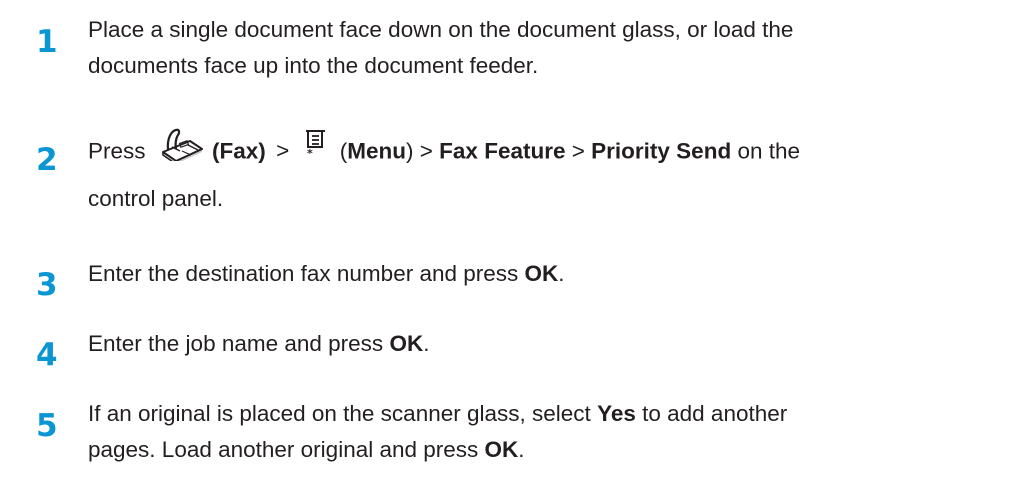  Describe the element at coordinates (47, 285) in the screenshot. I see `step-number: 3` at that location.